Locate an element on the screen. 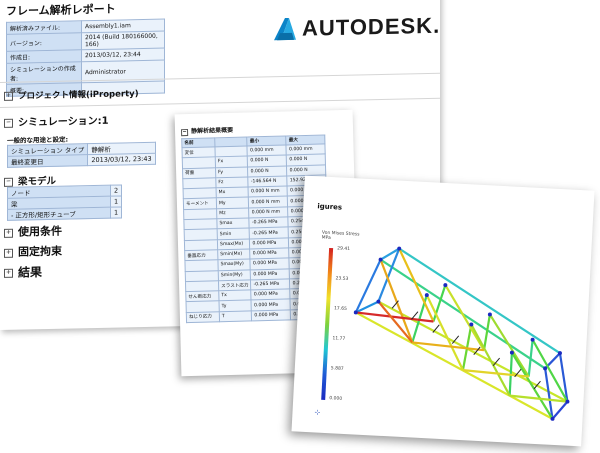 The image size is (600, 453). figures-title: igures is located at coordinates (330, 207).